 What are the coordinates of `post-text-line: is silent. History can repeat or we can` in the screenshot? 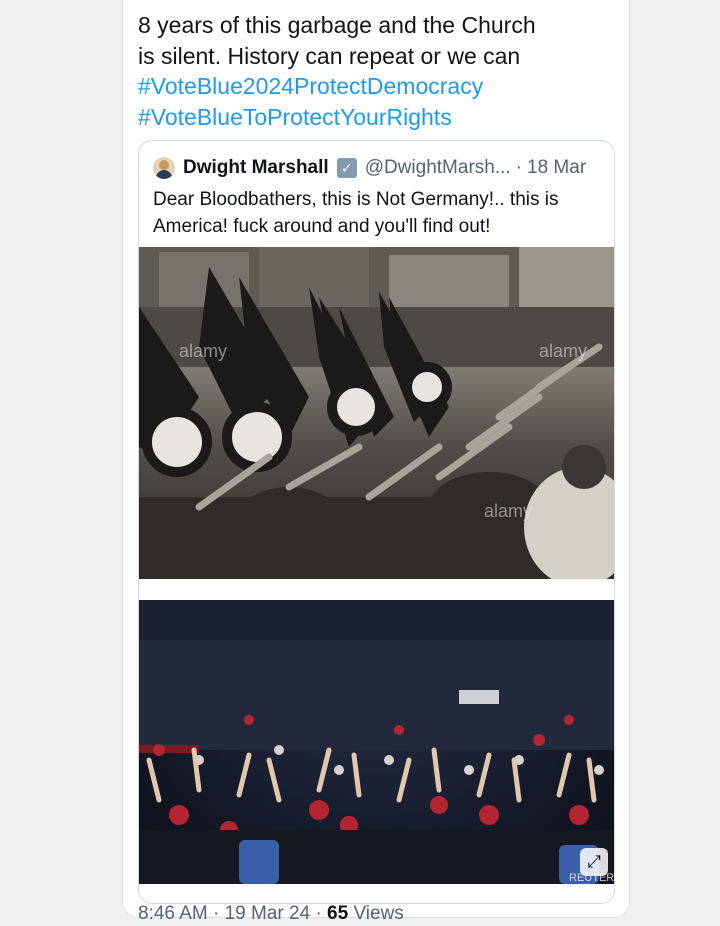 It's located at (329, 55).